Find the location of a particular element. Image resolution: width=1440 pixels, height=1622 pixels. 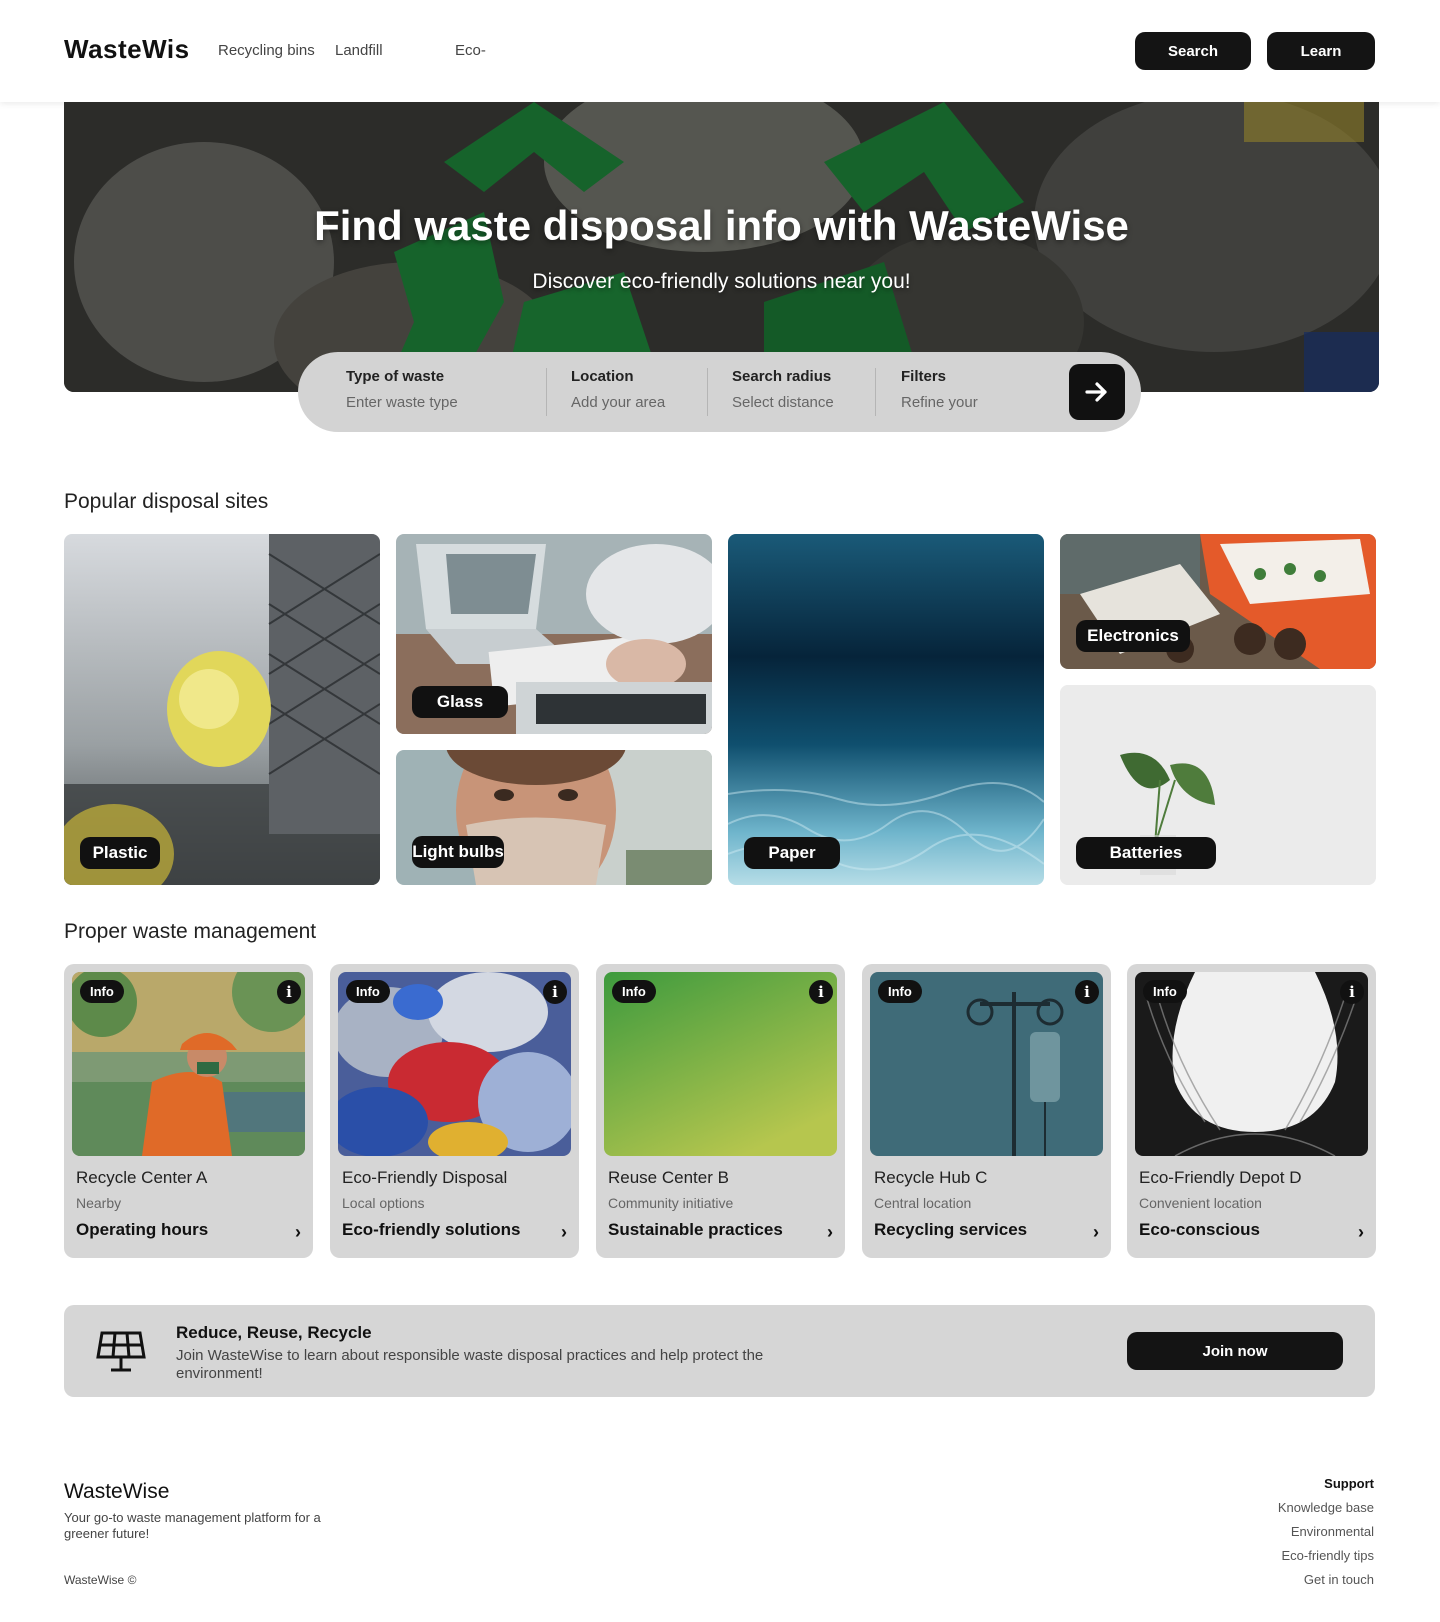

card-subtitle: Local options is located at coordinates (383, 1203).